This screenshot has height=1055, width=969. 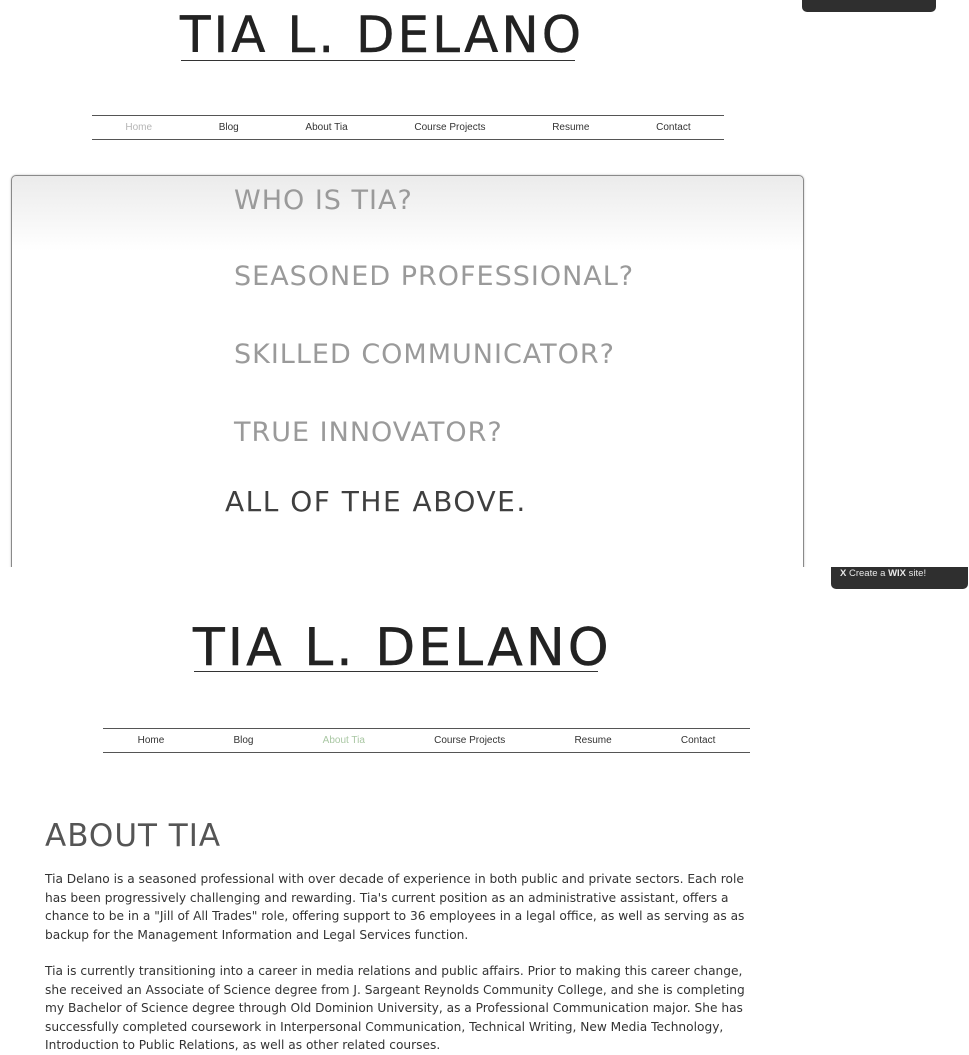 I want to click on hero-line-communicator: SKILLED COMMUNICATOR?, so click(x=425, y=354).